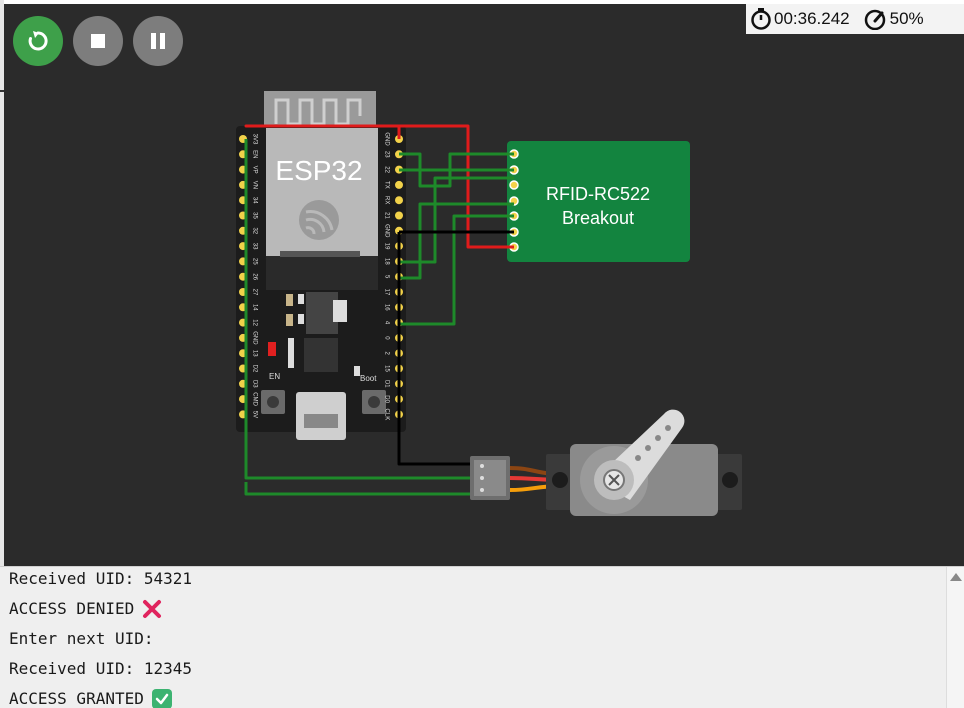  What do you see at coordinates (474, 696) in the screenshot?
I see `serial-line: ACCESS GRANTED` at bounding box center [474, 696].